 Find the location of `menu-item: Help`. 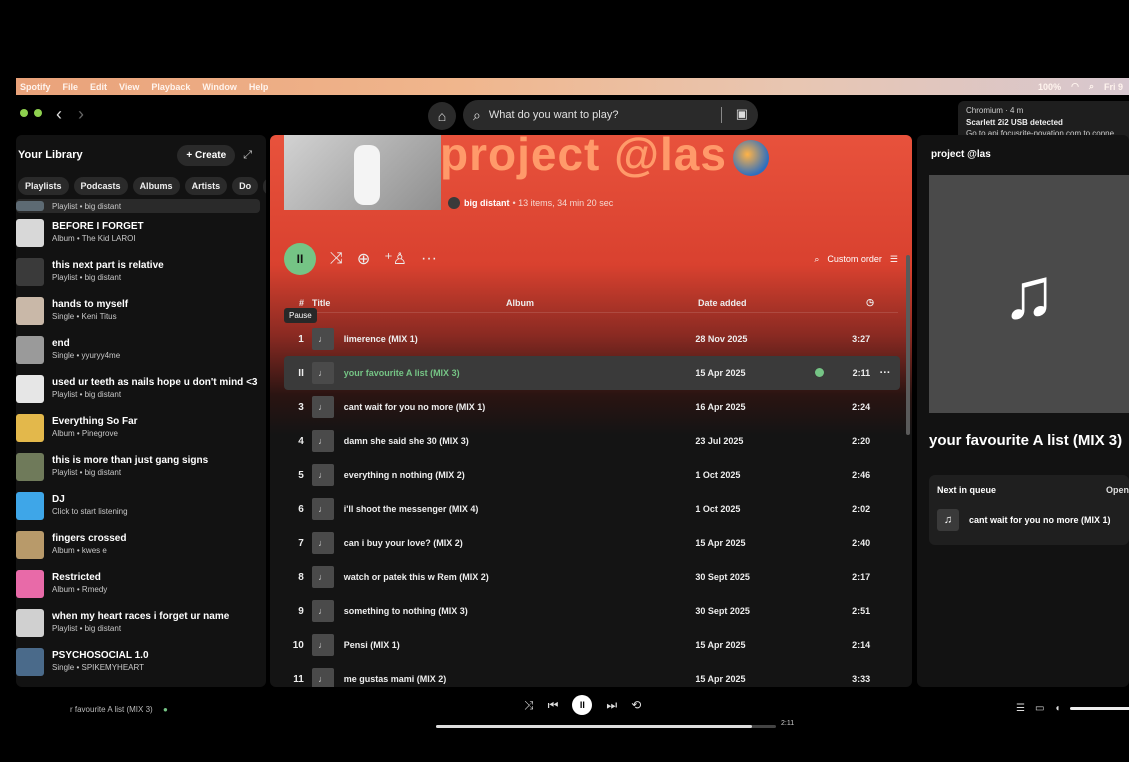

menu-item: Help is located at coordinates (259, 87).